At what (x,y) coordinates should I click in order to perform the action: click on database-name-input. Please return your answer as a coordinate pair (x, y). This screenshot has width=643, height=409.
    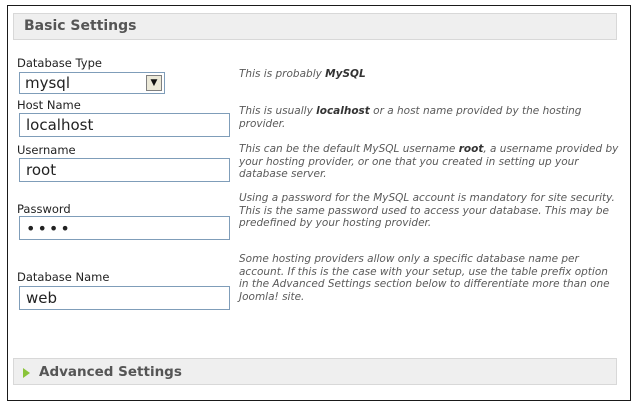
    Looking at the image, I should click on (124, 298).